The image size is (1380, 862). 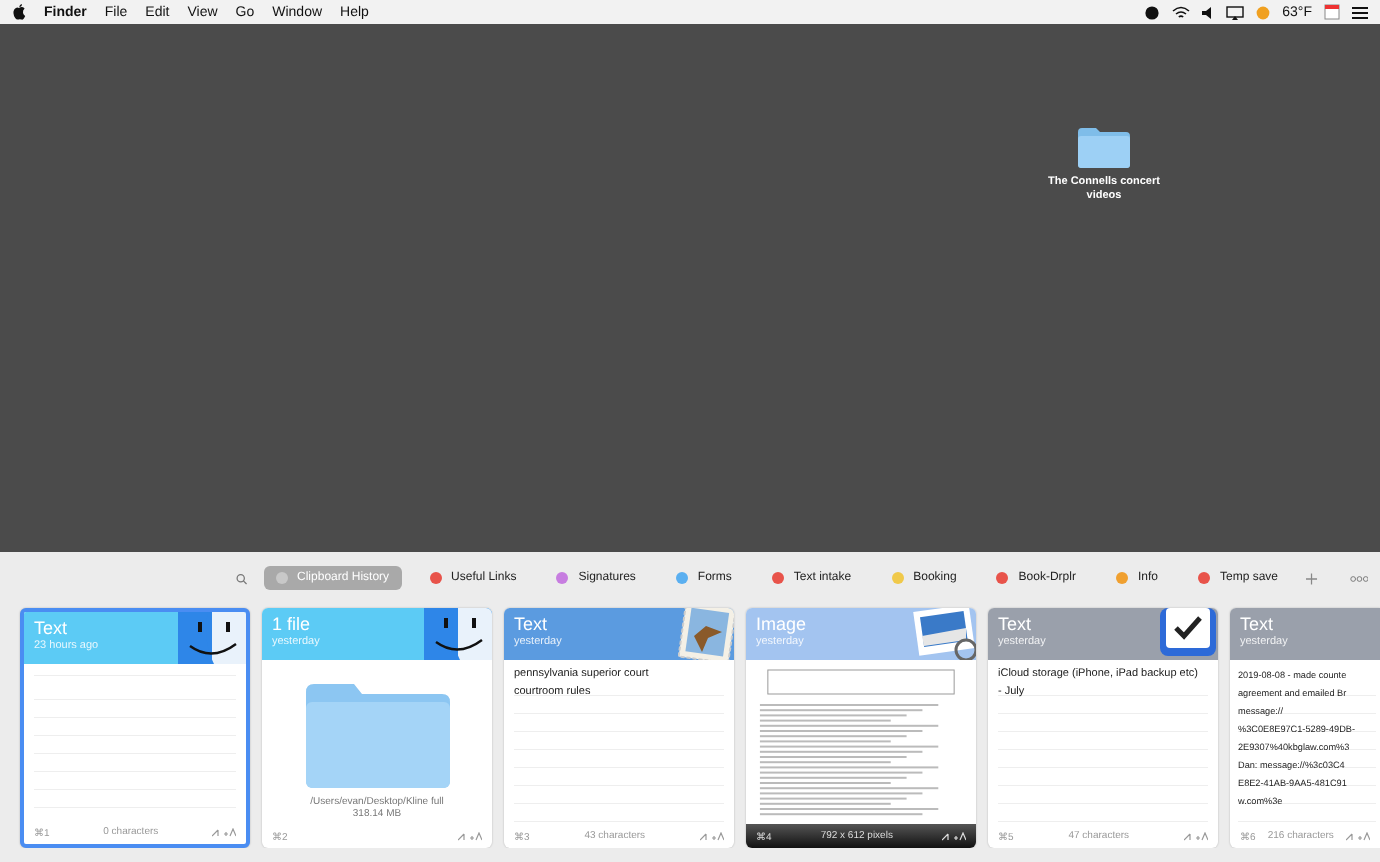 What do you see at coordinates (1312, 578) in the screenshot?
I see `add-icon` at bounding box center [1312, 578].